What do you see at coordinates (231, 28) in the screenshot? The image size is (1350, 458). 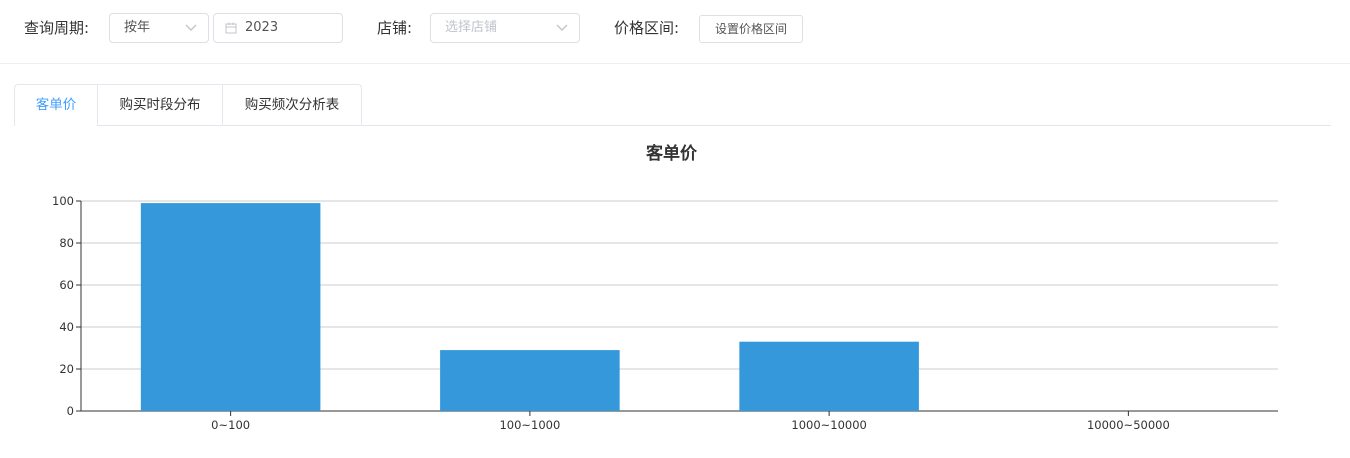 I see `calendar-icon` at bounding box center [231, 28].